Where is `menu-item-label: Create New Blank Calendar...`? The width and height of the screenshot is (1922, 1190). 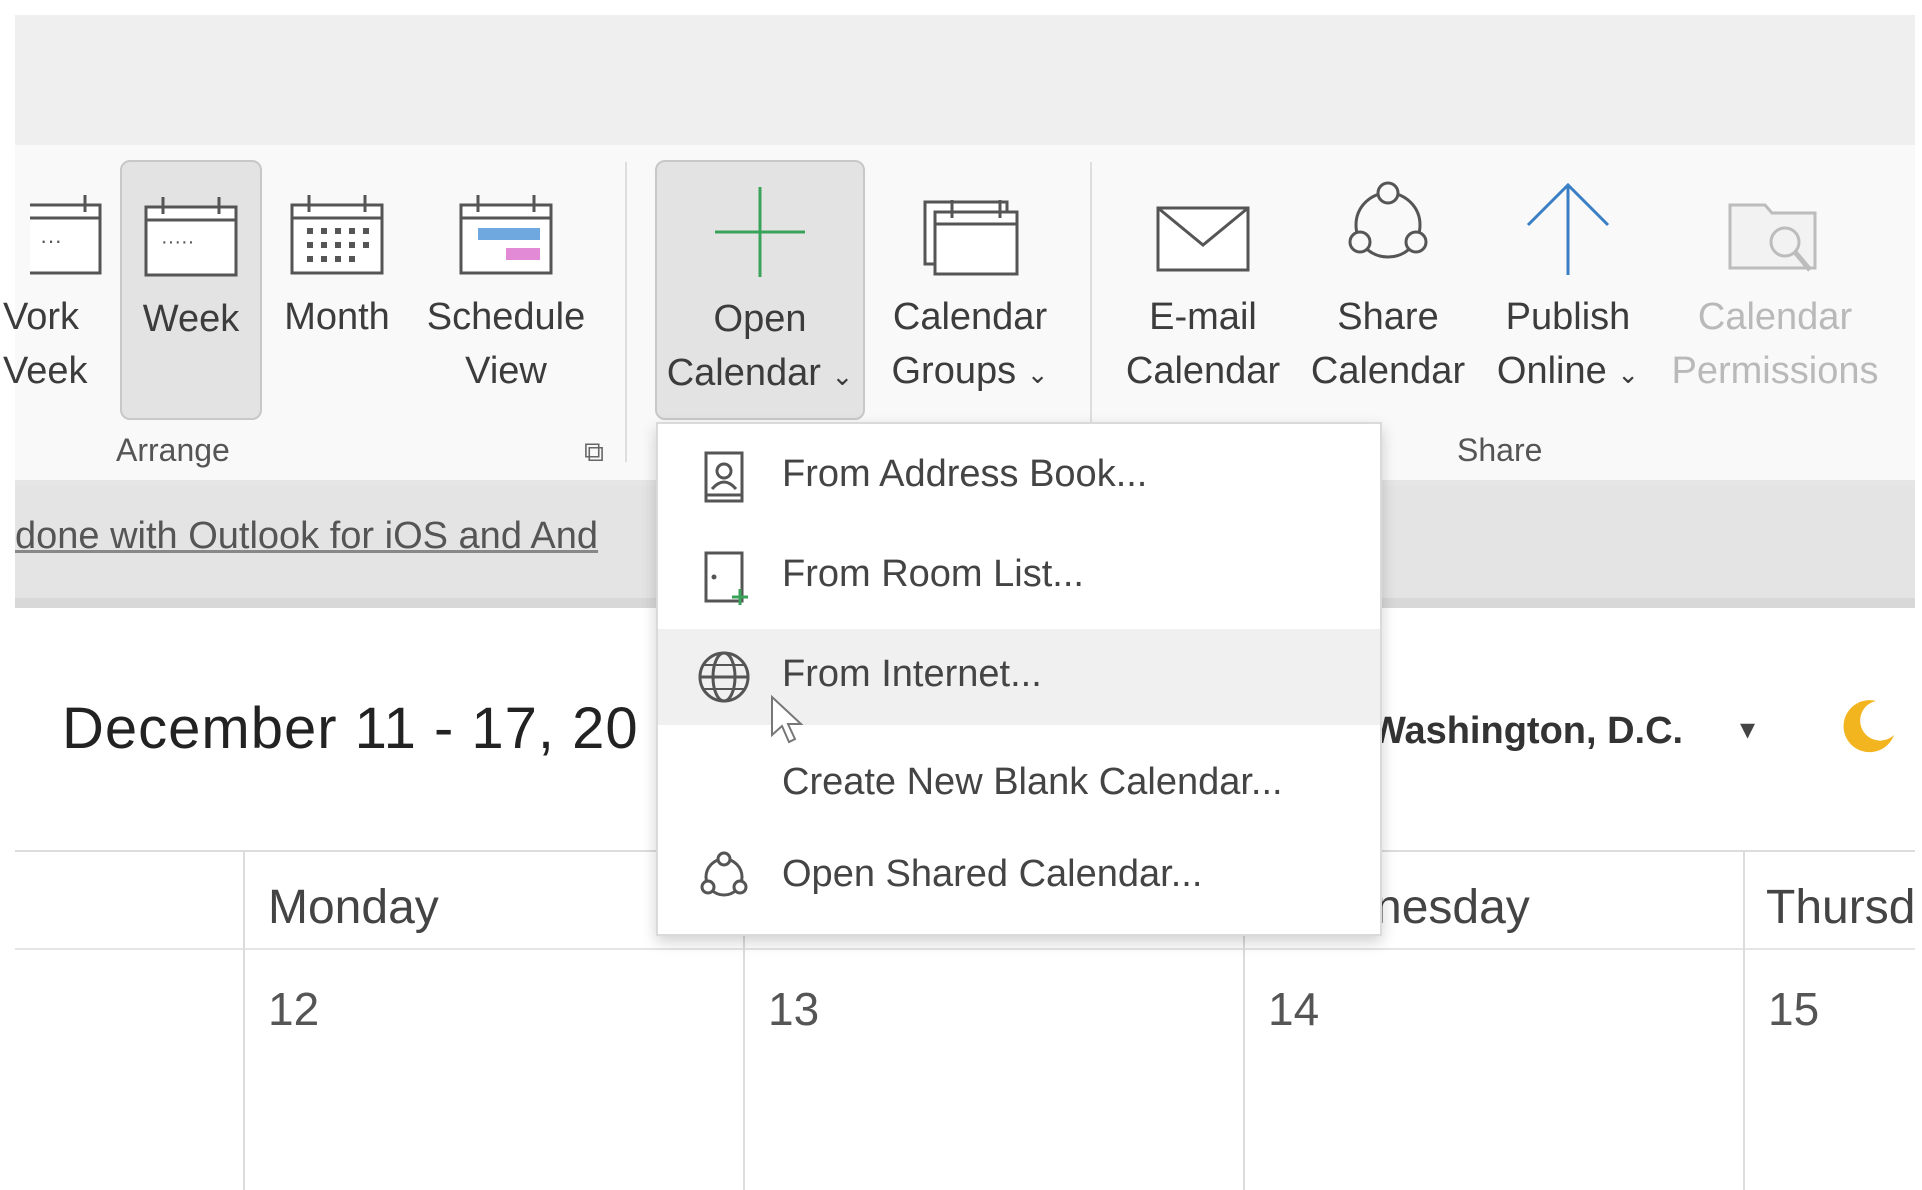 menu-item-label: Create New Blank Calendar... is located at coordinates (1032, 782).